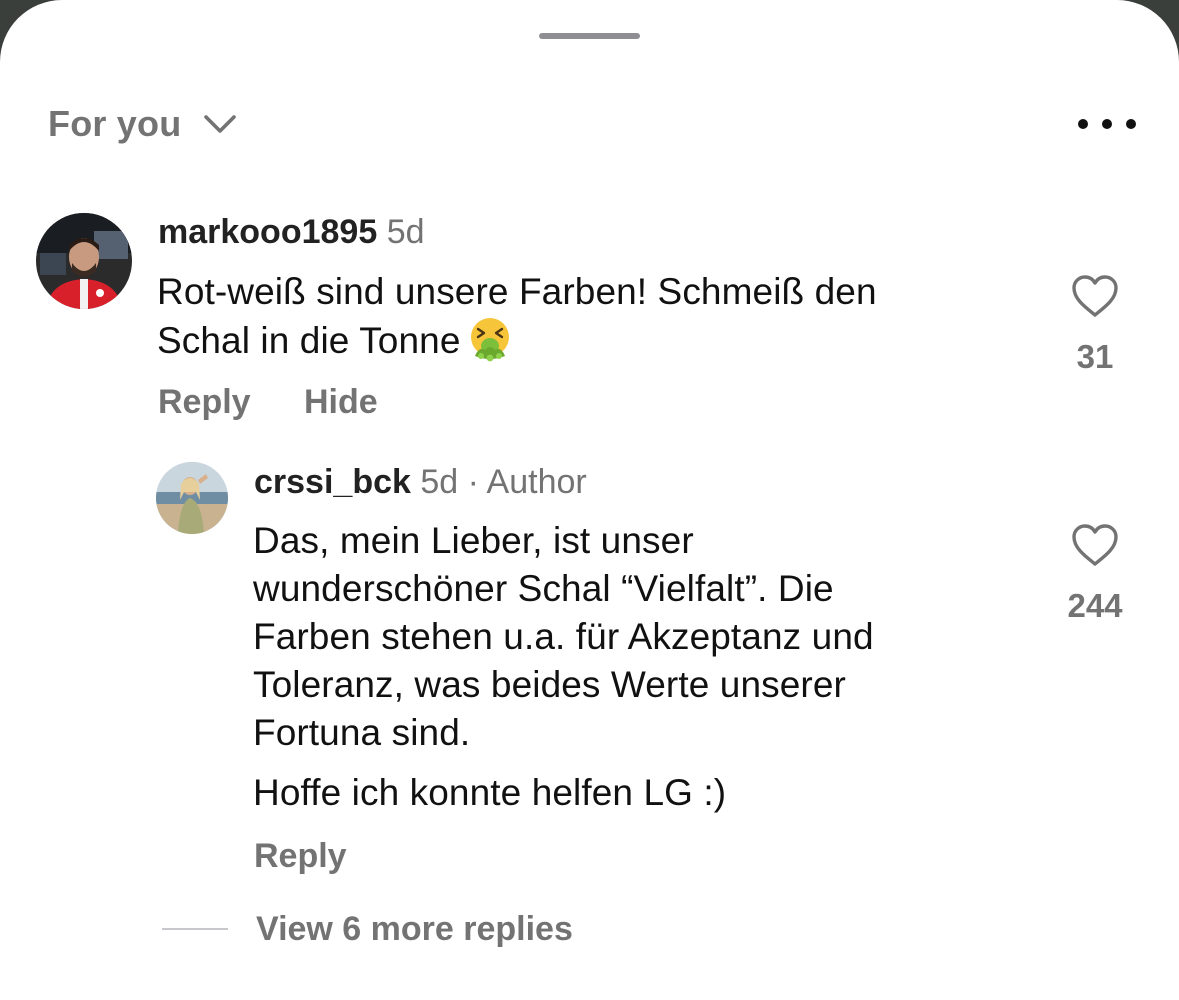  What do you see at coordinates (405, 232) in the screenshot?
I see `comment-time: 5d` at bounding box center [405, 232].